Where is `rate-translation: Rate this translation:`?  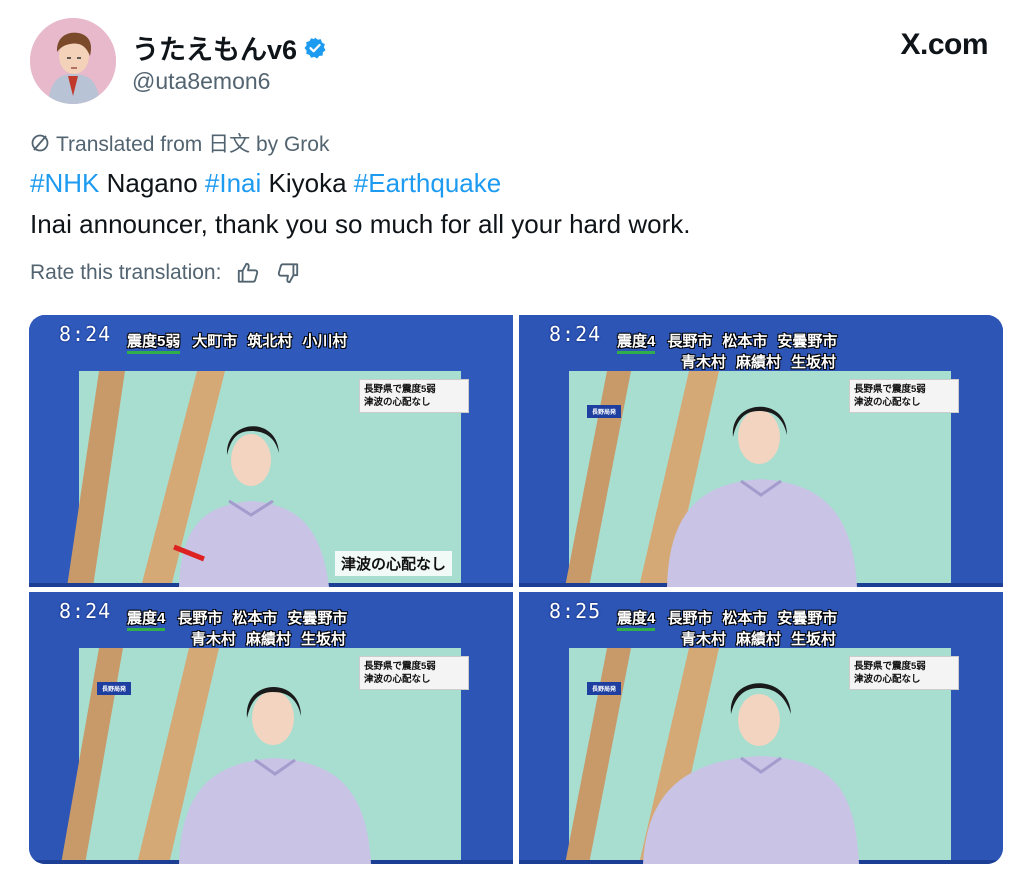
rate-translation: Rate this translation: is located at coordinates (165, 273).